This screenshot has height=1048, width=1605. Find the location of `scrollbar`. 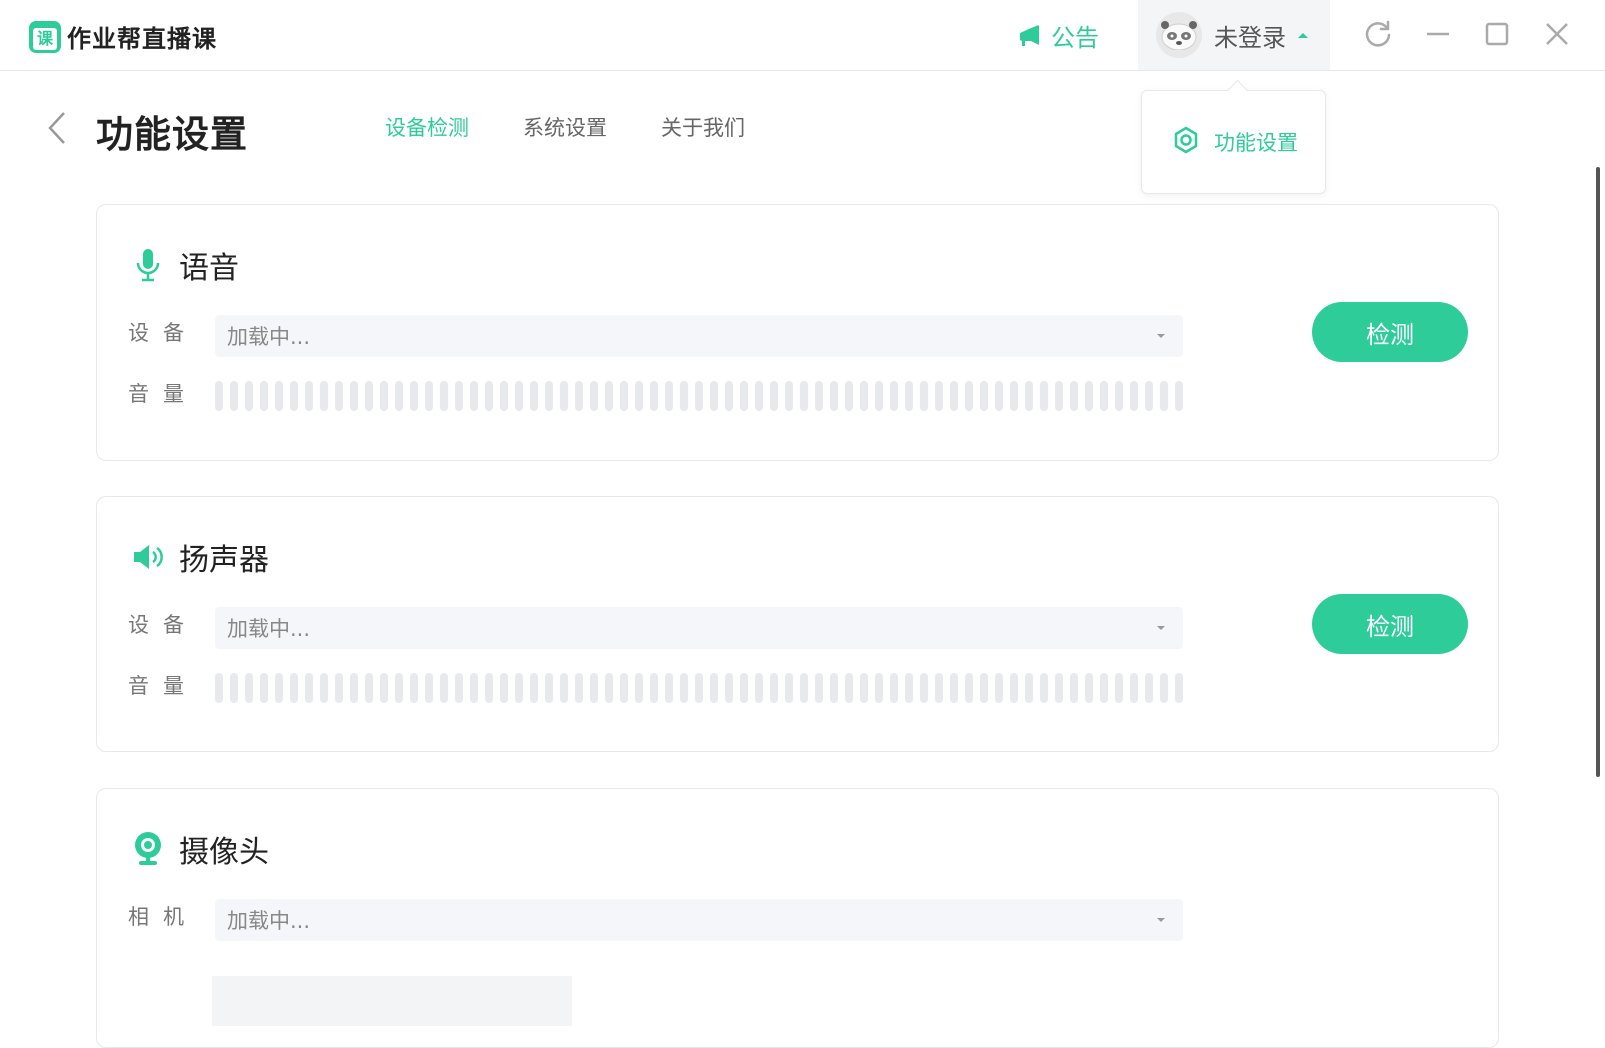

scrollbar is located at coordinates (1598, 472).